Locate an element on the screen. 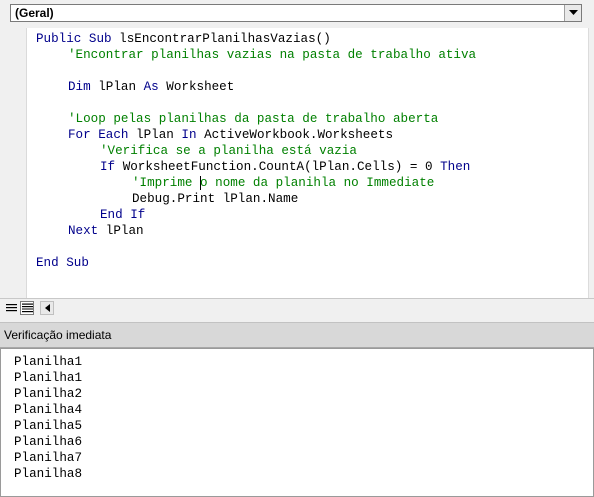 This screenshot has height=497, width=594. object-combo-value: (Geral) is located at coordinates (34, 13).